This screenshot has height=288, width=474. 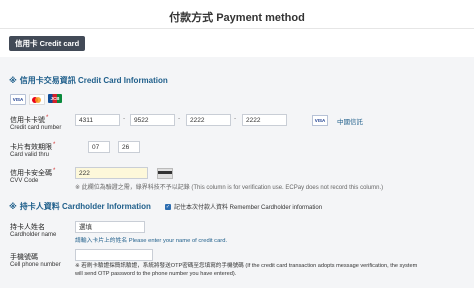 I want to click on cardholder-name-label-en: Cardholder name, so click(x=33, y=235).